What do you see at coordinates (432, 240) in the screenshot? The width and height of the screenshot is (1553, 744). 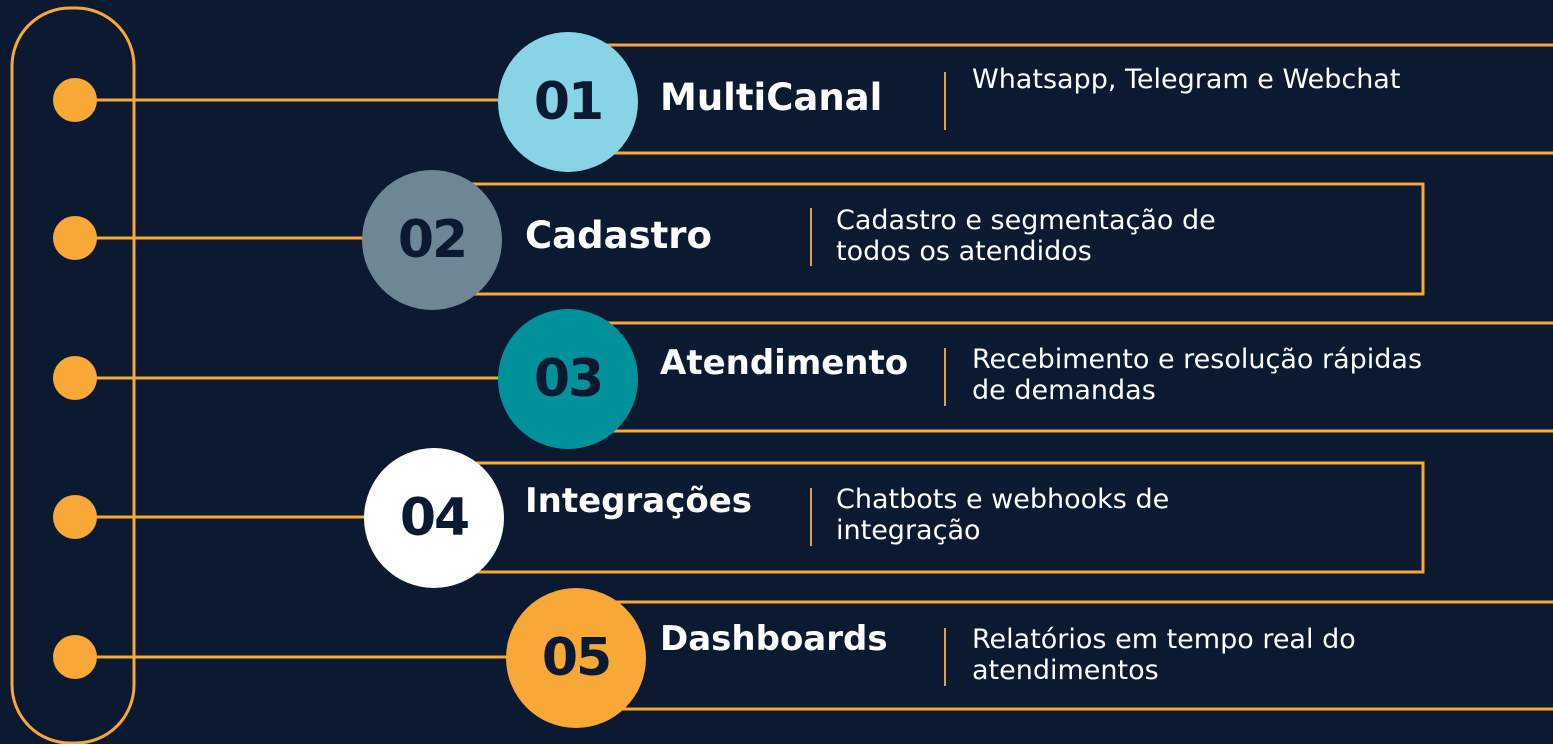 I see `step-number-02: 02` at bounding box center [432, 240].